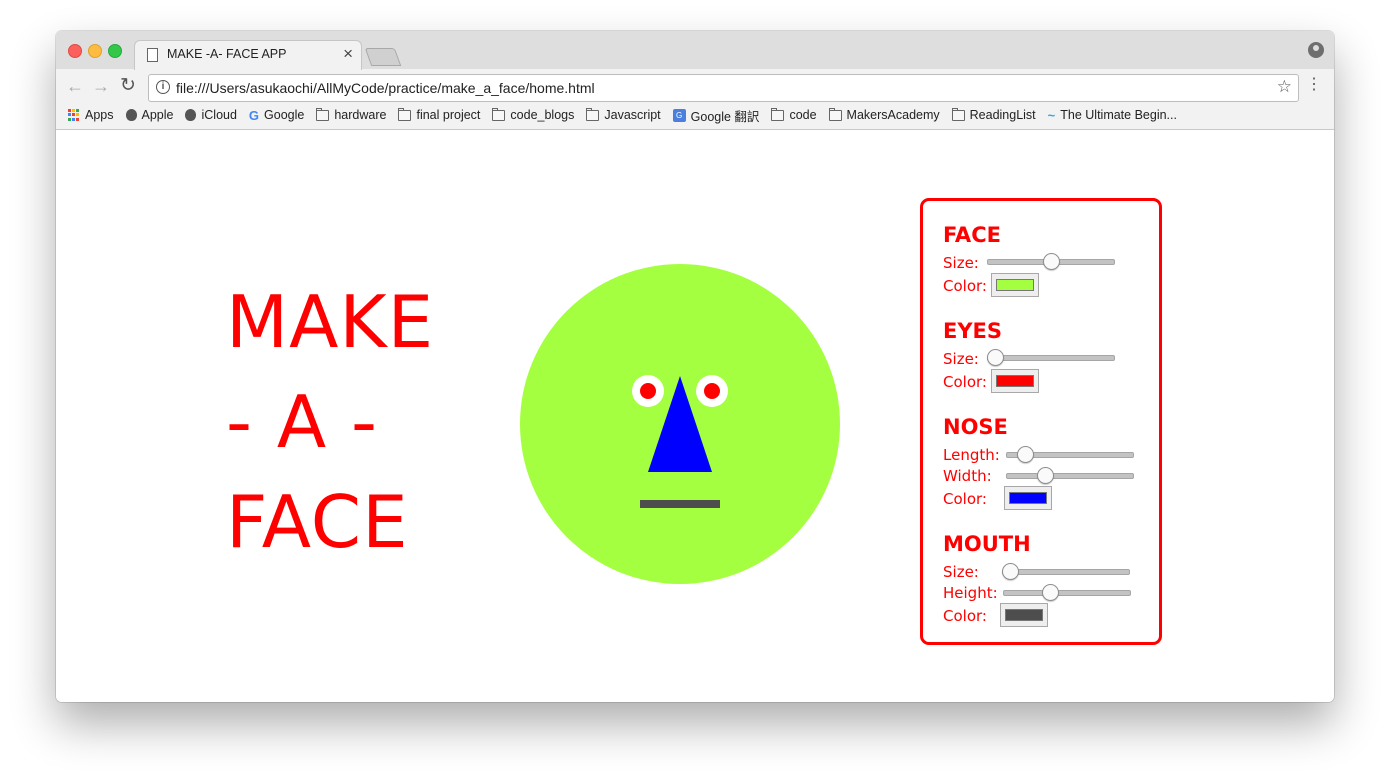  What do you see at coordinates (1026, 454) in the screenshot?
I see `nose-length-knob` at bounding box center [1026, 454].